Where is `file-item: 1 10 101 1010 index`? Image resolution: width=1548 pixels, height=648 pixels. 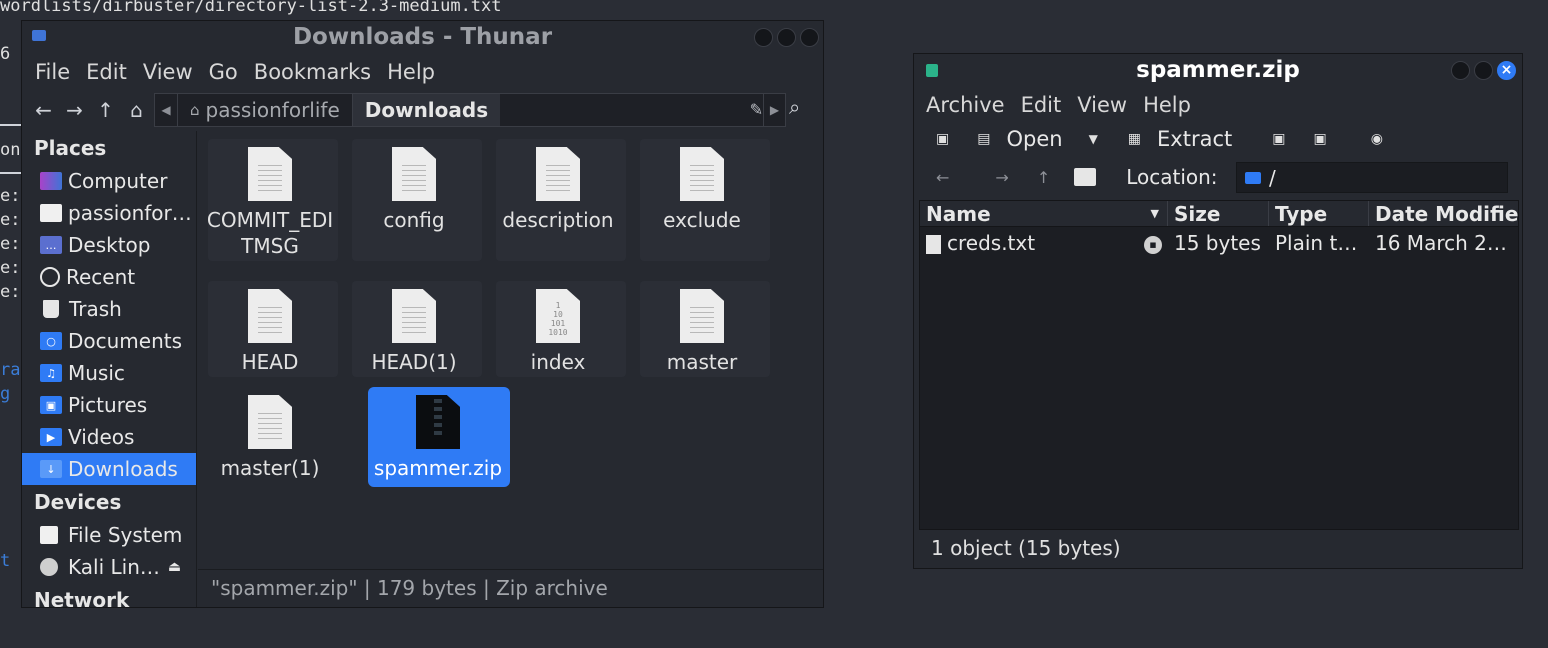 file-item: 1 10 101 1010 index is located at coordinates (558, 329).